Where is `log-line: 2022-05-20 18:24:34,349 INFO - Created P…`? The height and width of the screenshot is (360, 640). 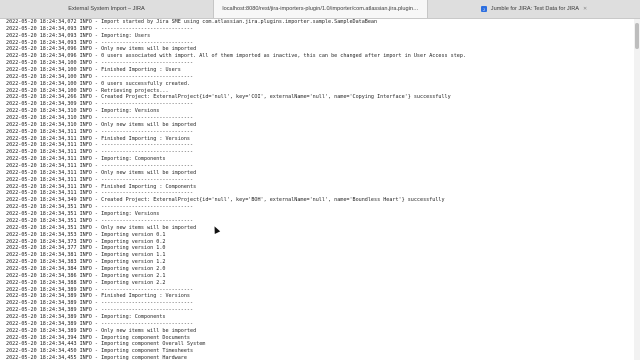 log-line: 2022-05-20 18:24:34,349 INFO - Created P… is located at coordinates (225, 200).